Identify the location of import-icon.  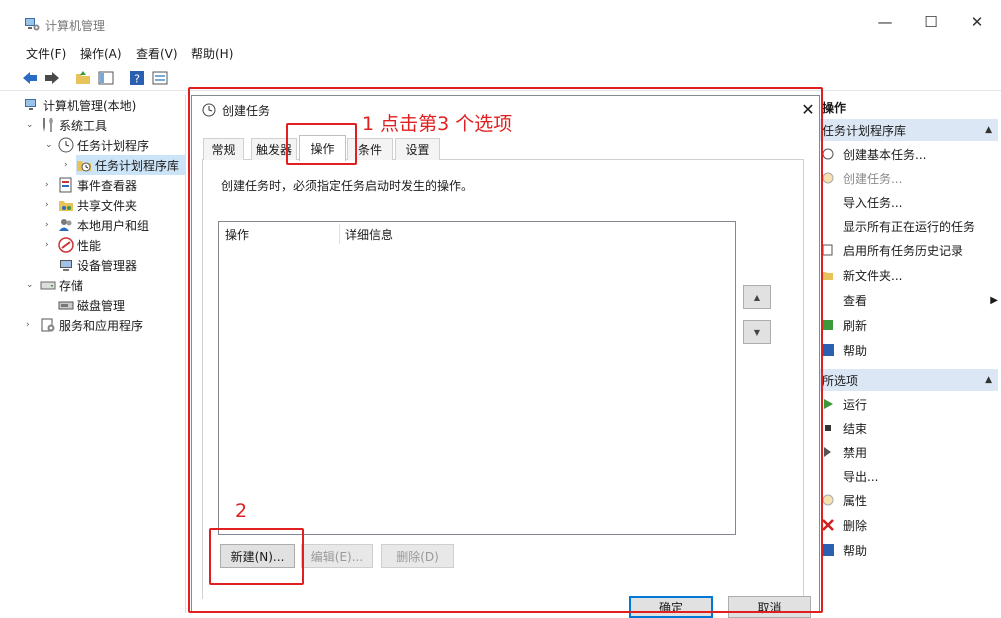
(828, 202).